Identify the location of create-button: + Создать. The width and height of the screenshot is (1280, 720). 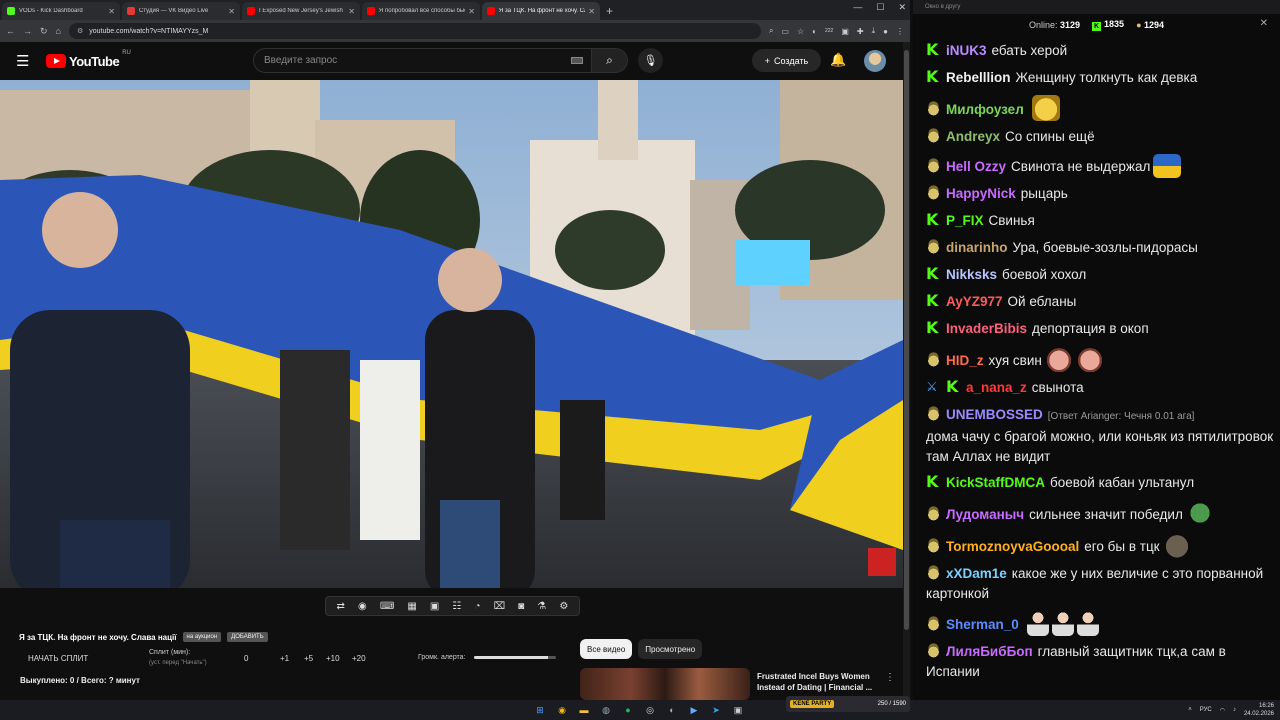
(786, 60).